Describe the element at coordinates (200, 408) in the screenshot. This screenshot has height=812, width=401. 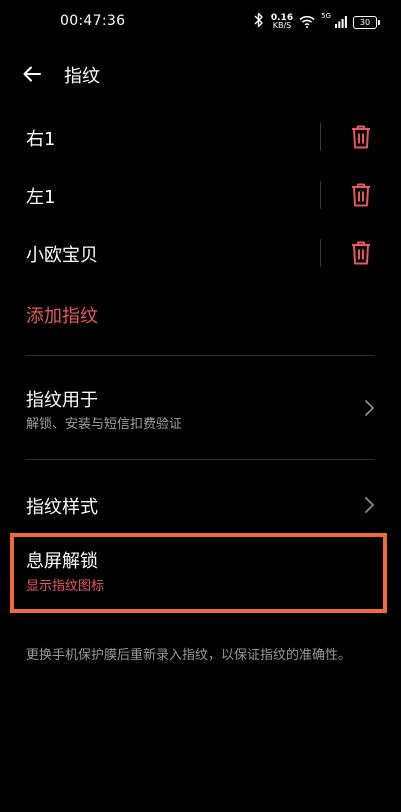
I see `fingerprint-usage-item: 指纹用于 解锁、安装与短信扣费验证` at that location.